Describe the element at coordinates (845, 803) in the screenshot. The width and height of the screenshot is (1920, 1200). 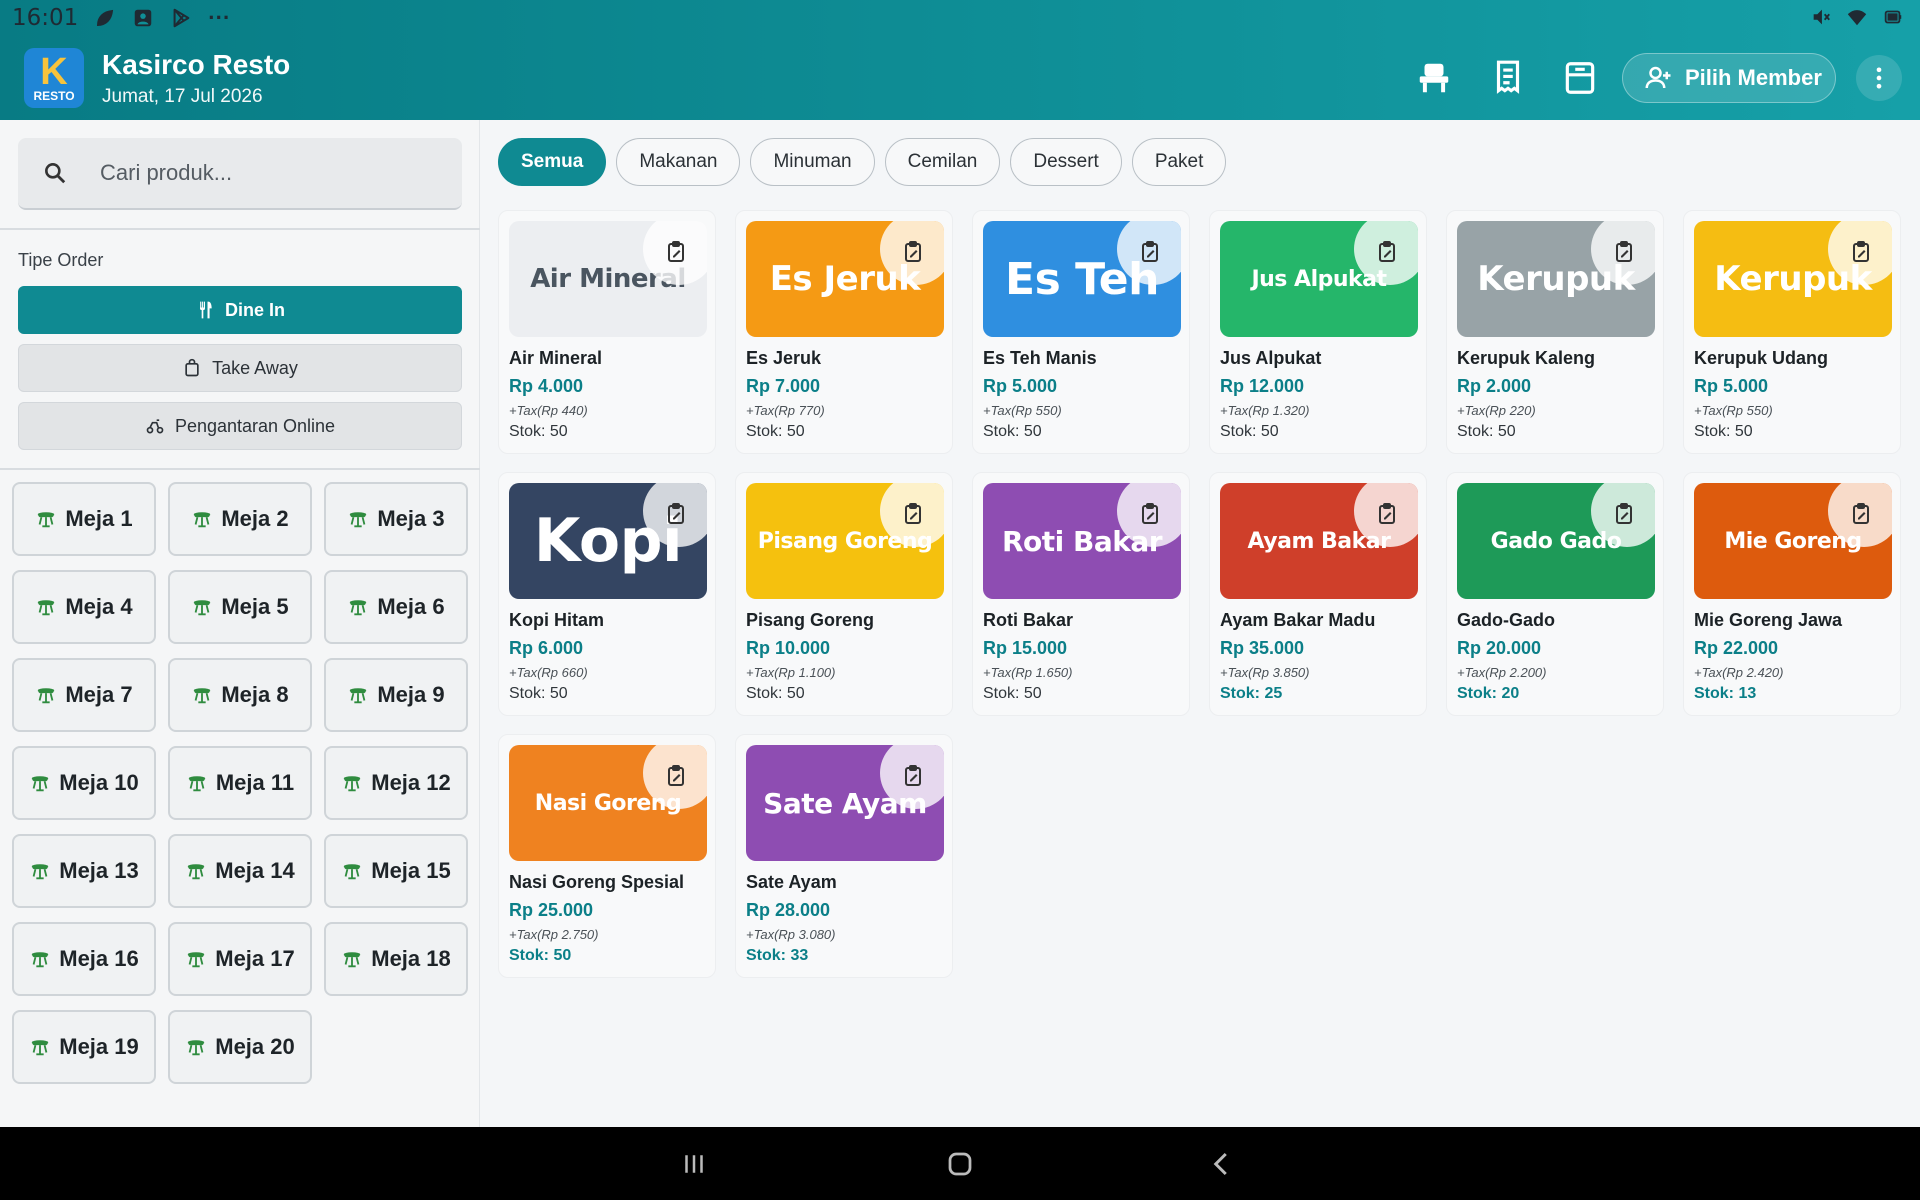
I see `product-image: Sate Ayam` at that location.